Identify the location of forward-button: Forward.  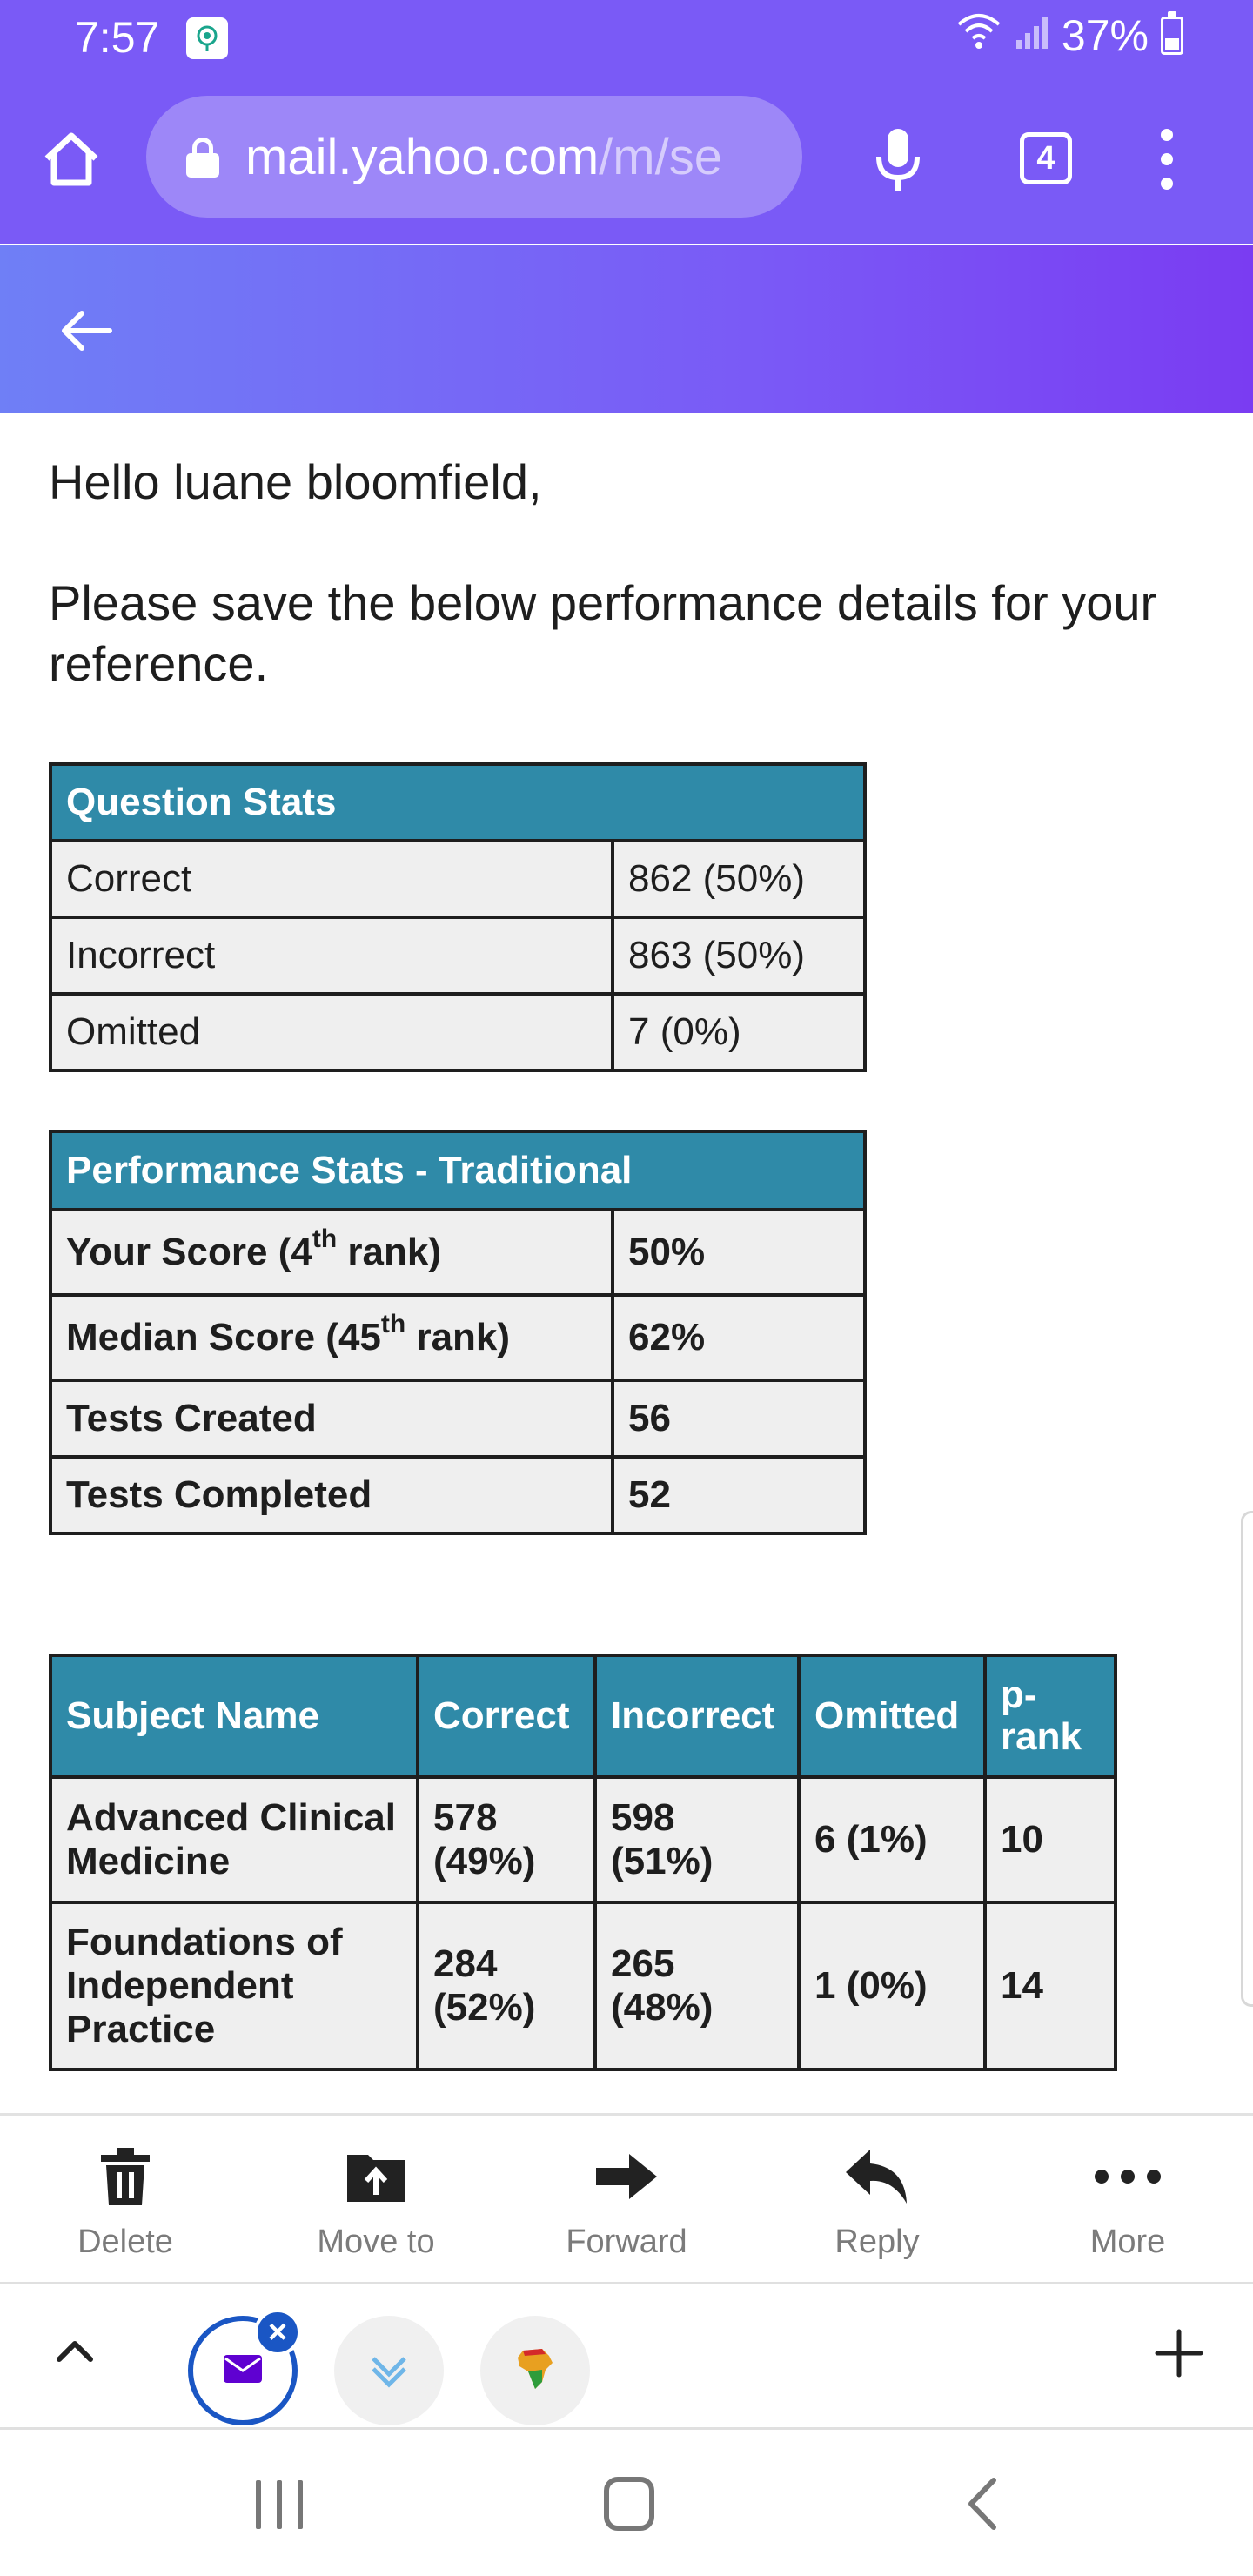
(626, 2200).